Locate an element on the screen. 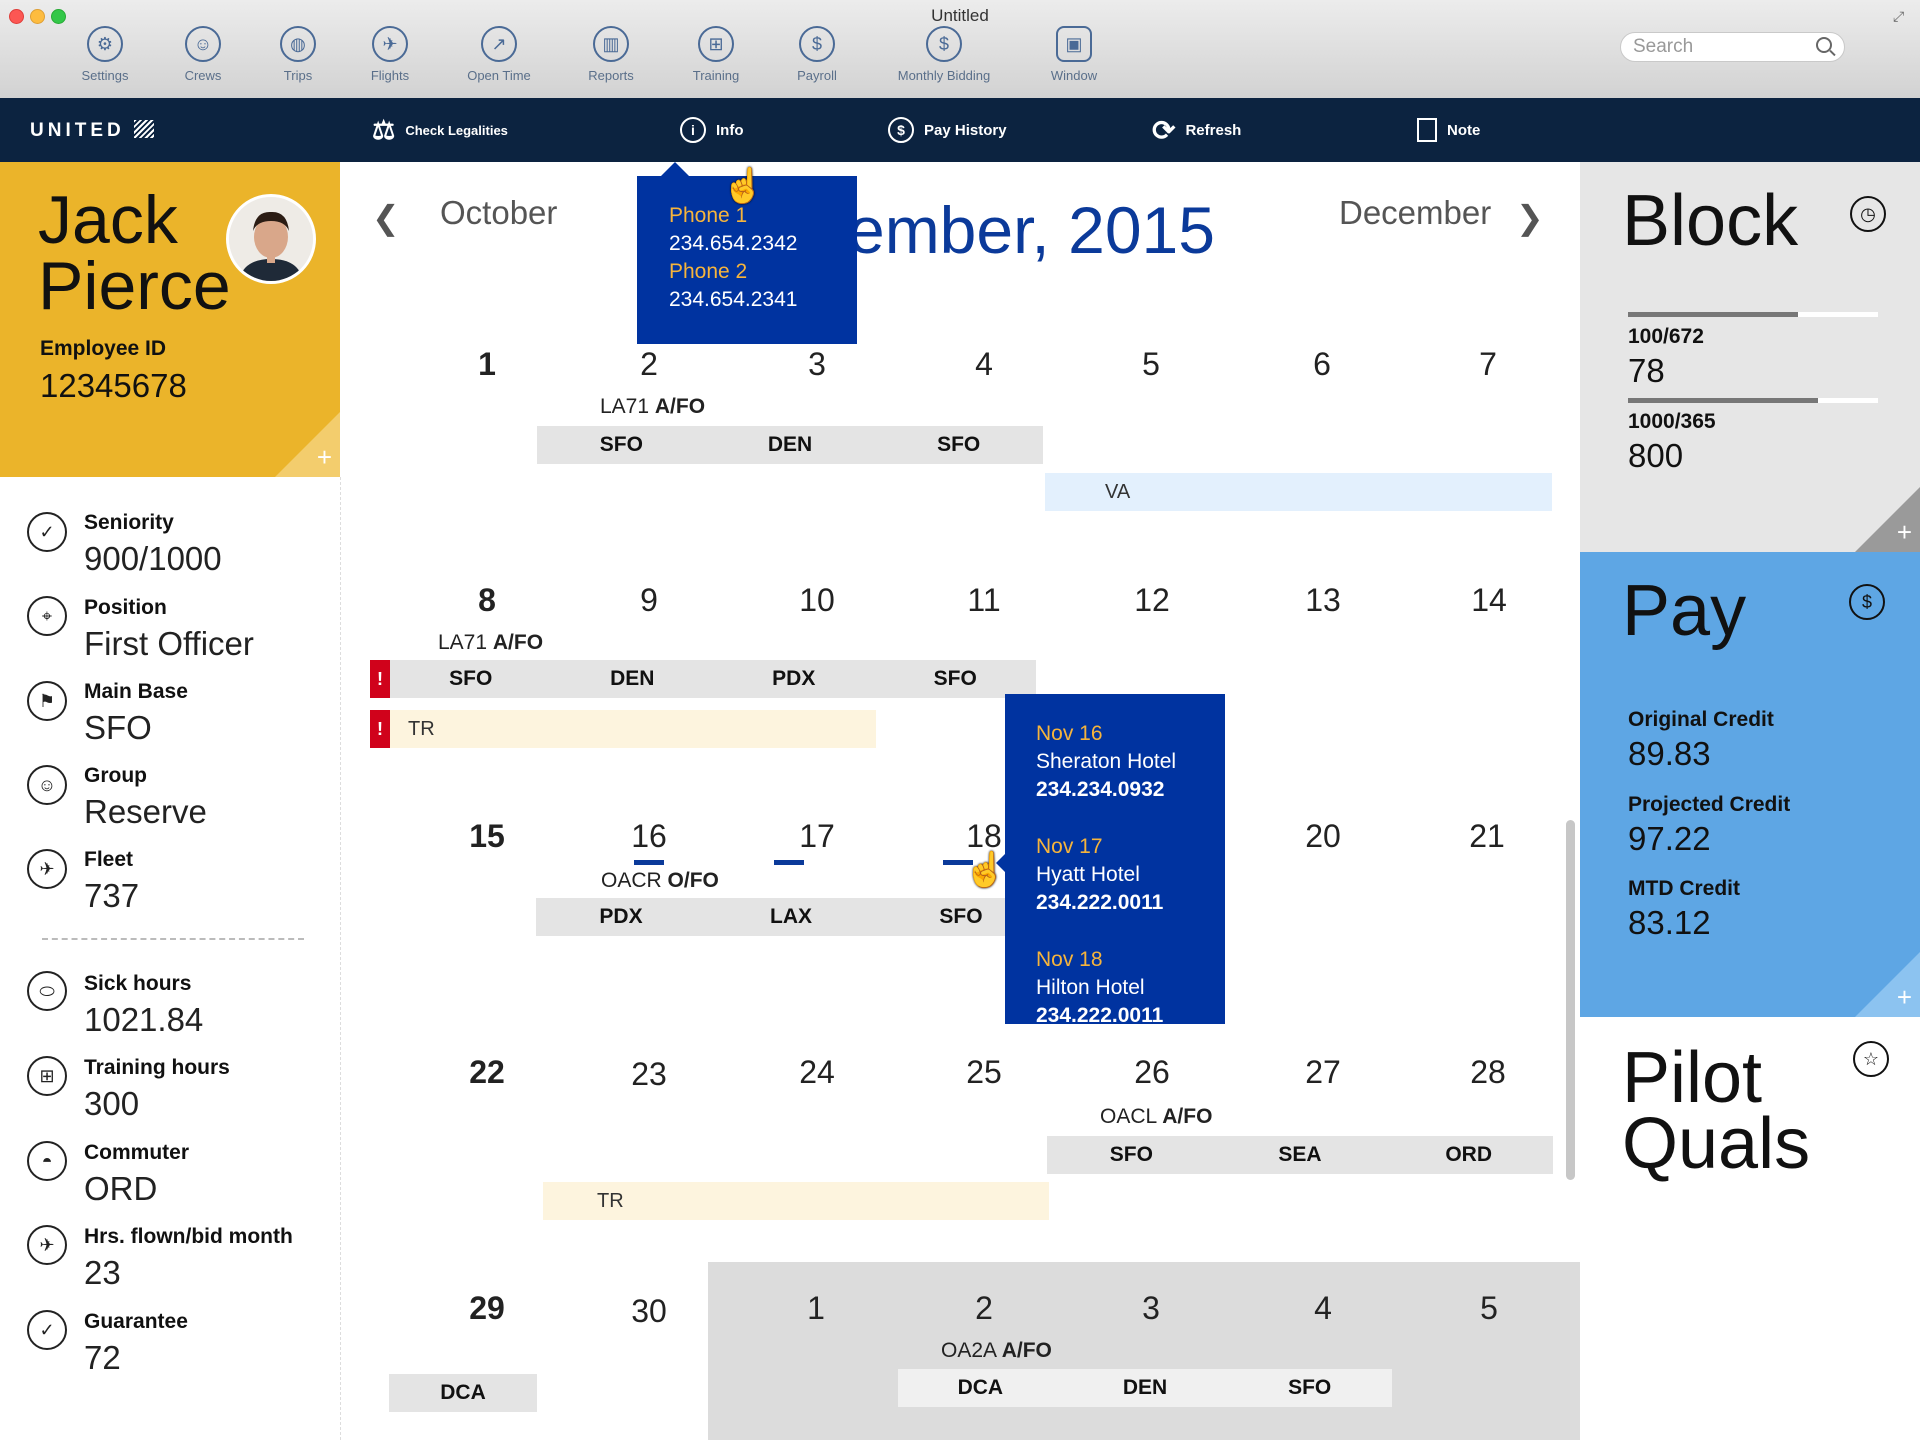 The image size is (1920, 1440). day-cell: 25 is located at coordinates (984, 1072).